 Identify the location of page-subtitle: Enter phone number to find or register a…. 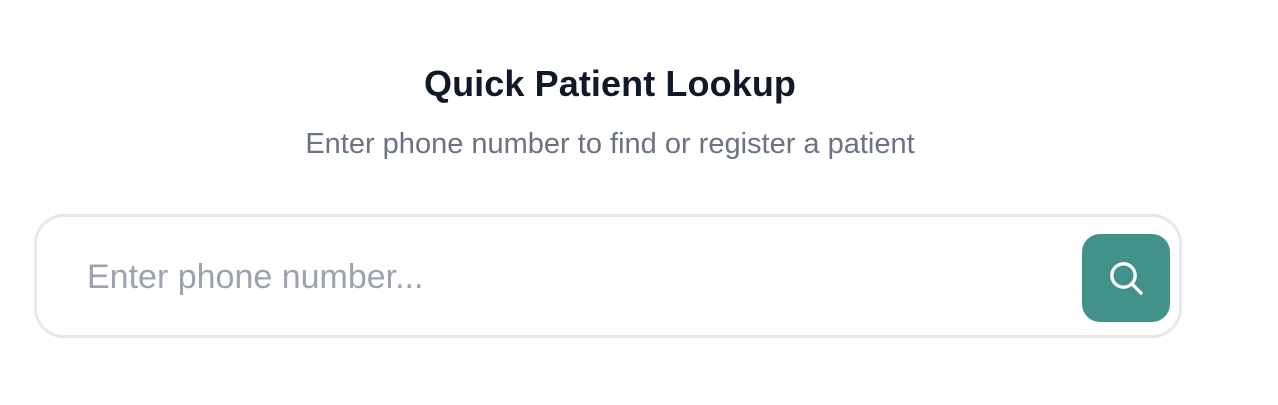
(610, 144).